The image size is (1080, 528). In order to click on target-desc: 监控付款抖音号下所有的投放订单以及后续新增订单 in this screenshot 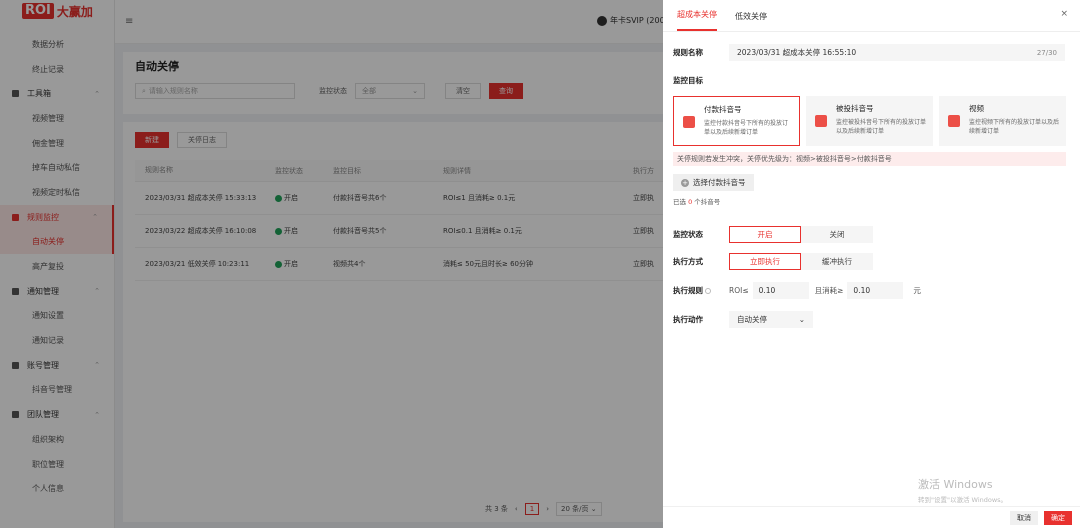, I will do `click(746, 128)`.